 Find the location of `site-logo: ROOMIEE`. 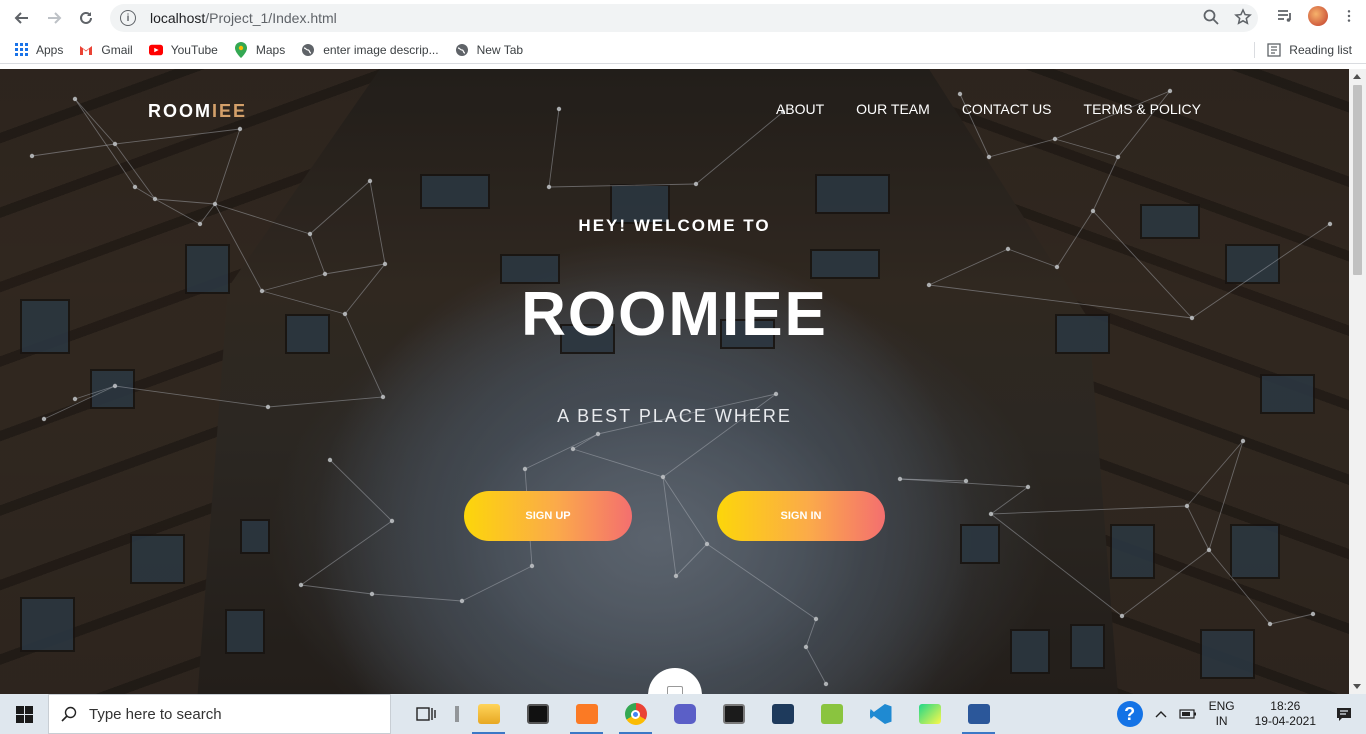

site-logo: ROOMIEE is located at coordinates (197, 111).